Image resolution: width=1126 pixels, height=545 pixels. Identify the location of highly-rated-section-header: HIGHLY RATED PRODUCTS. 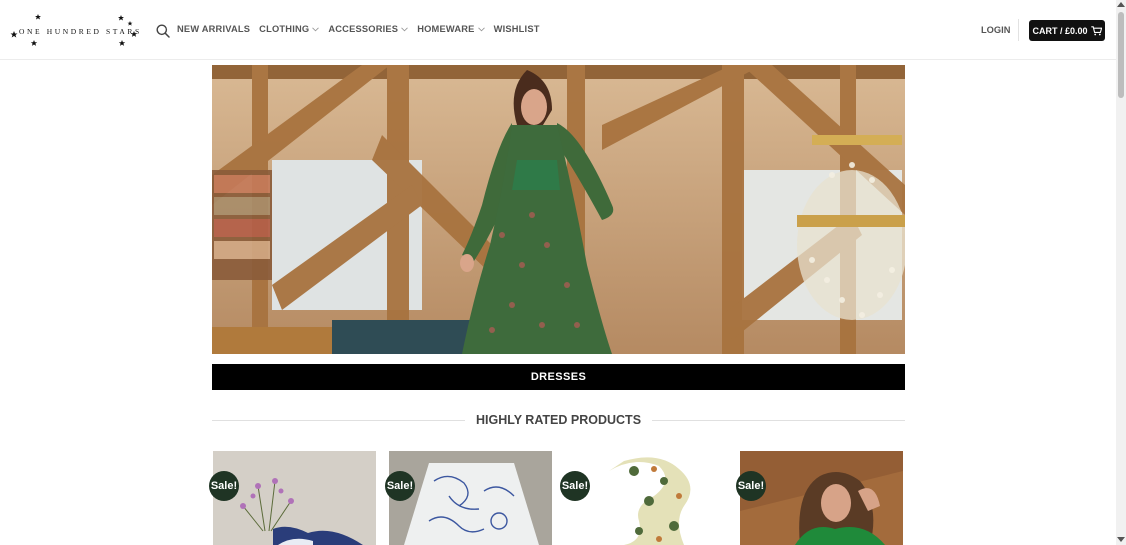
(559, 420).